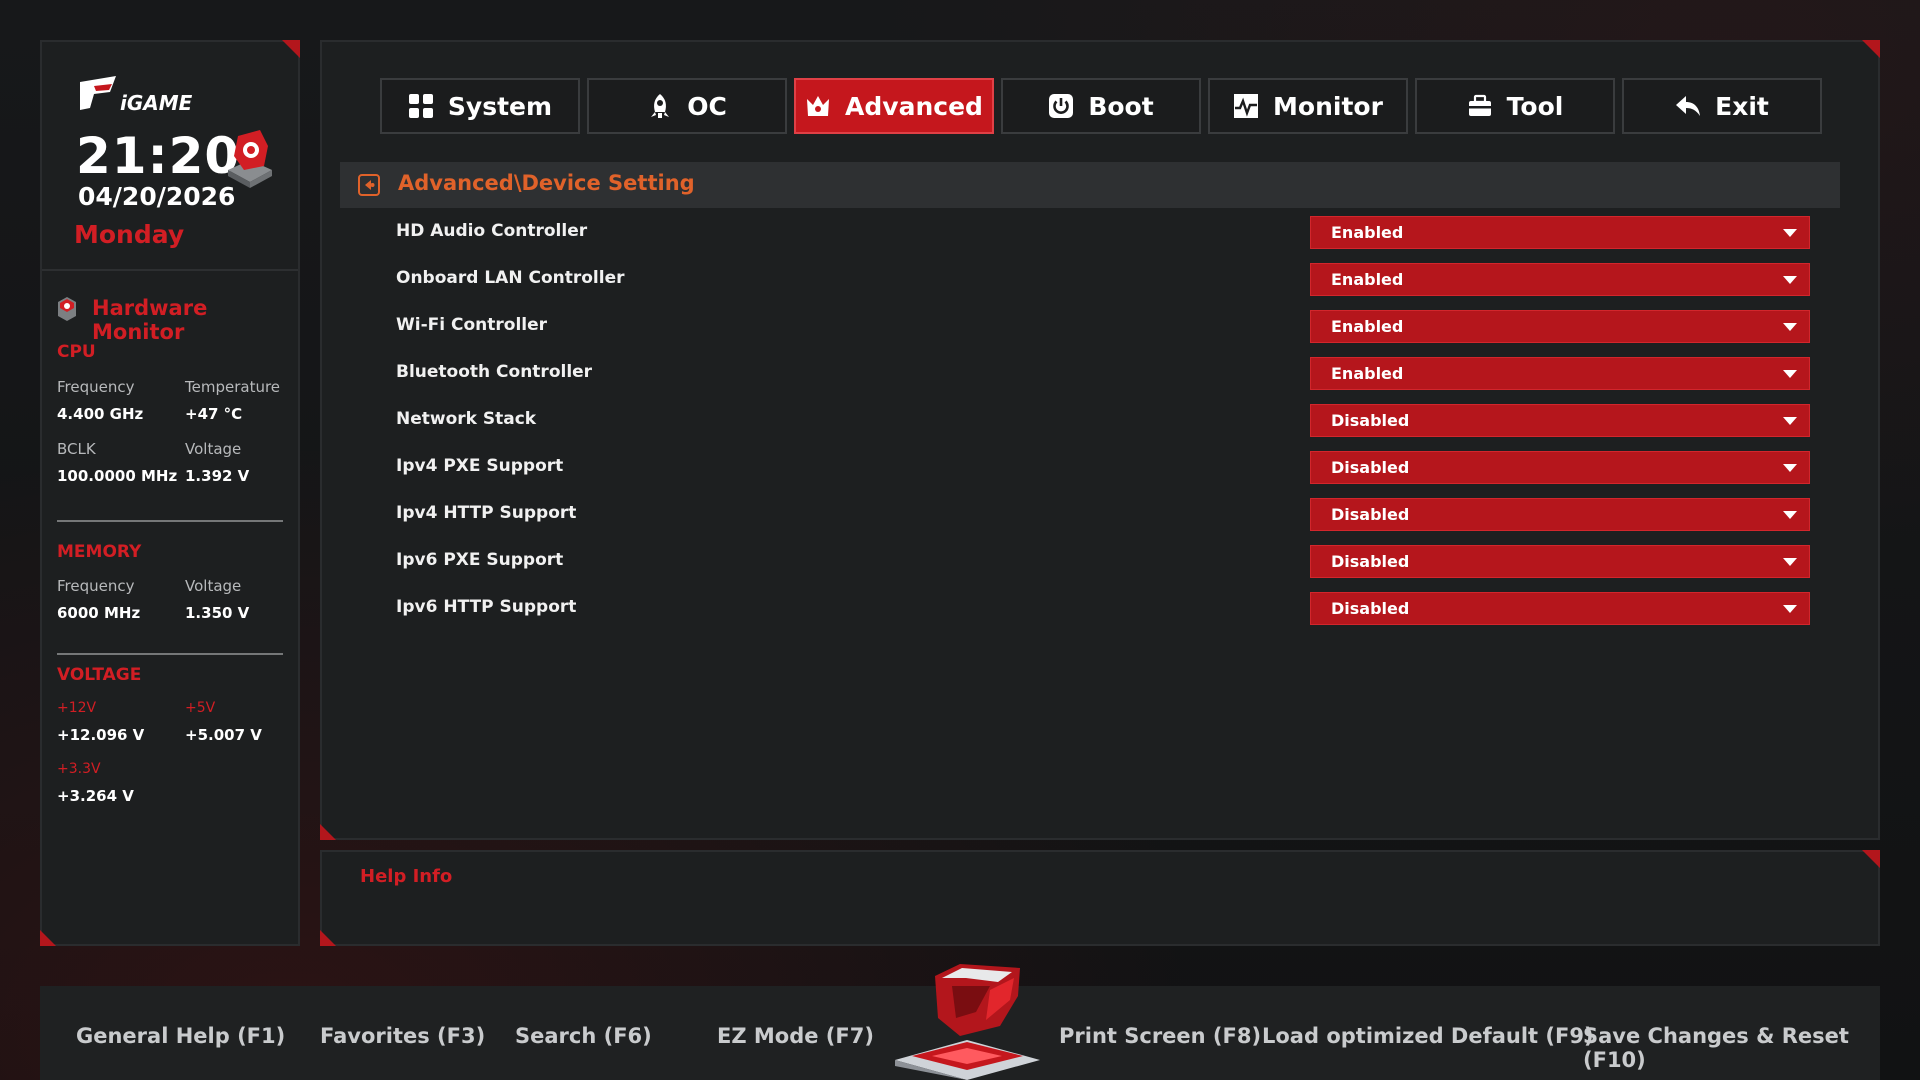 Image resolution: width=1920 pixels, height=1080 pixels. What do you see at coordinates (1100, 239) in the screenshot?
I see `setting-row: HD Audio Controller Enabled` at bounding box center [1100, 239].